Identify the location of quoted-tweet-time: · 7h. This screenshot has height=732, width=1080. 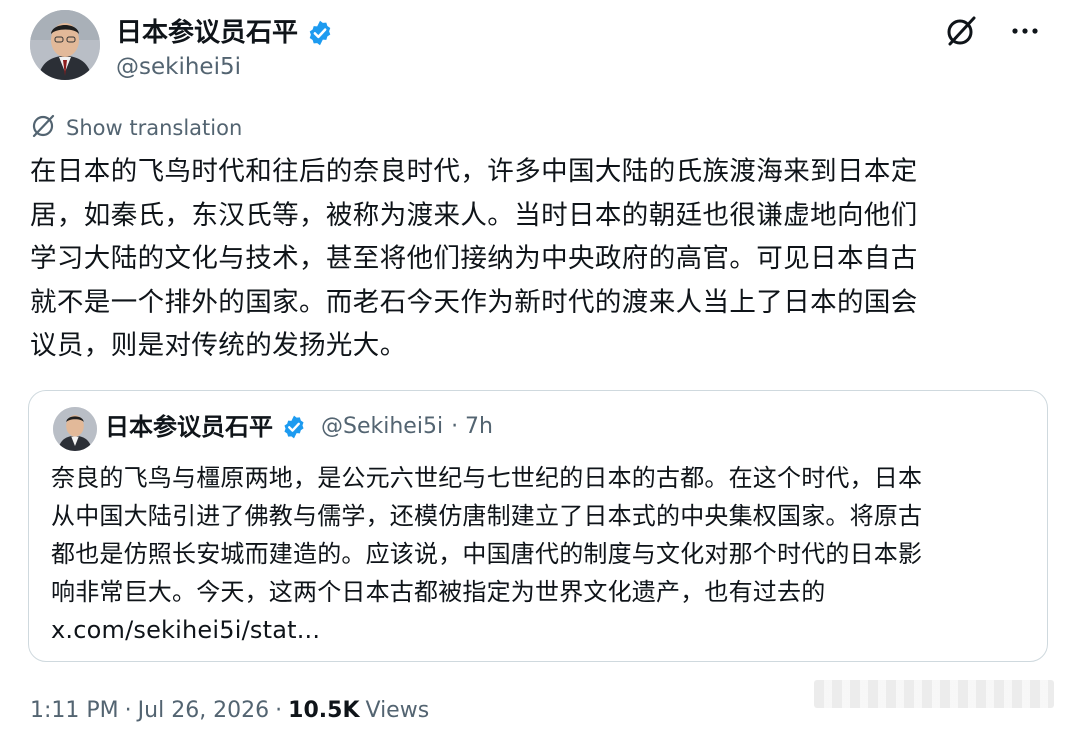
(472, 426).